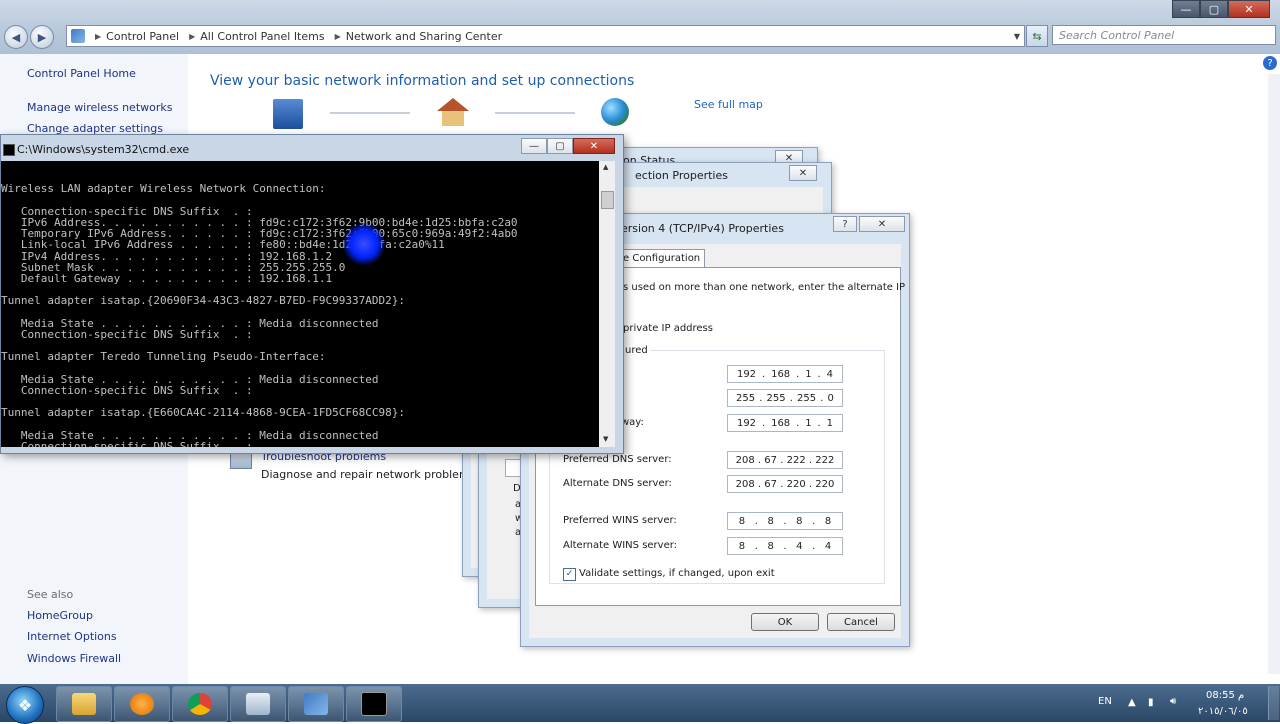 The height and width of the screenshot is (724, 1280). Describe the element at coordinates (1017, 36) in the screenshot. I see `address-dropdown-icon: ▼` at that location.